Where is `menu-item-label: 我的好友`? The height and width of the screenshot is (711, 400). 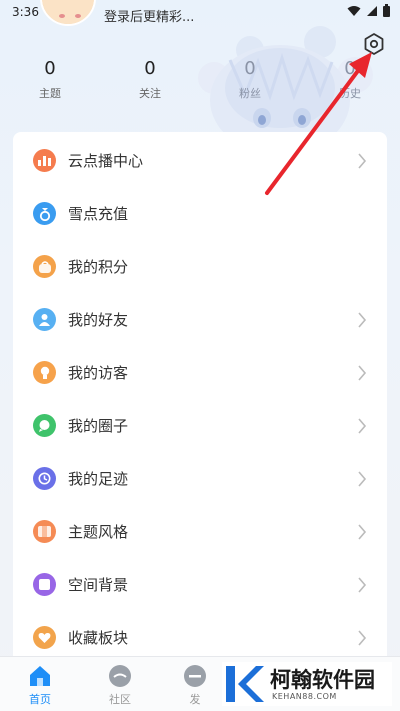
menu-item-label: 我的好友 is located at coordinates (98, 320).